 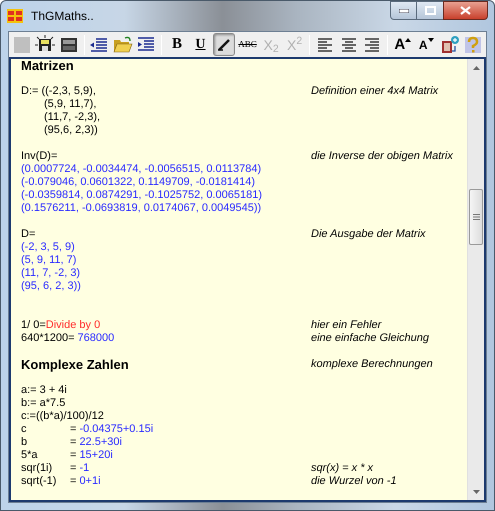 What do you see at coordinates (450, 44) in the screenshot?
I see `insert-icon` at bounding box center [450, 44].